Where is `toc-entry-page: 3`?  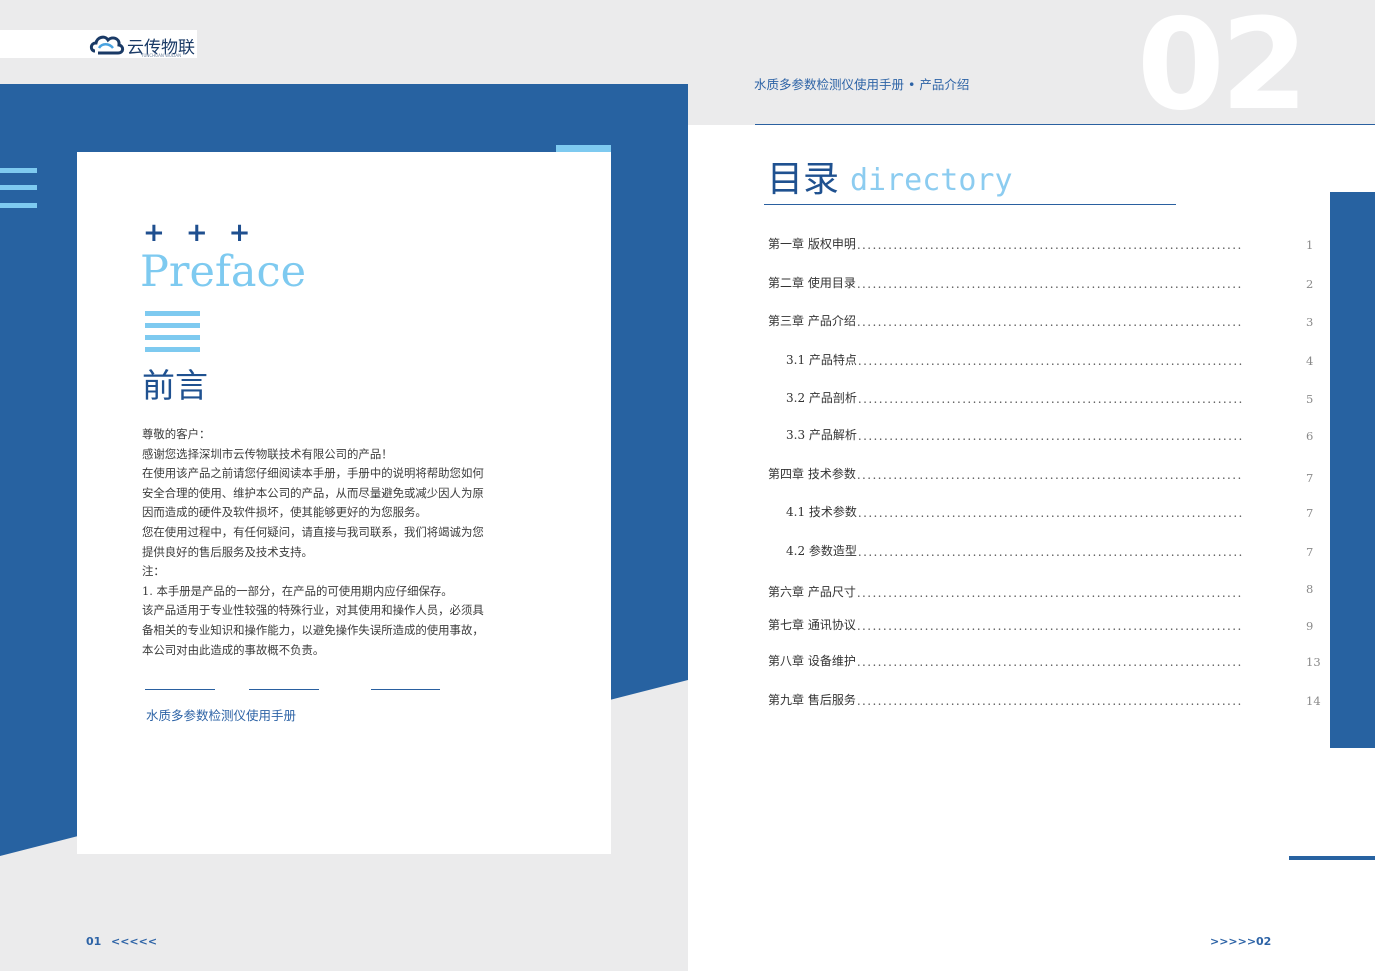 toc-entry-page: 3 is located at coordinates (1310, 322).